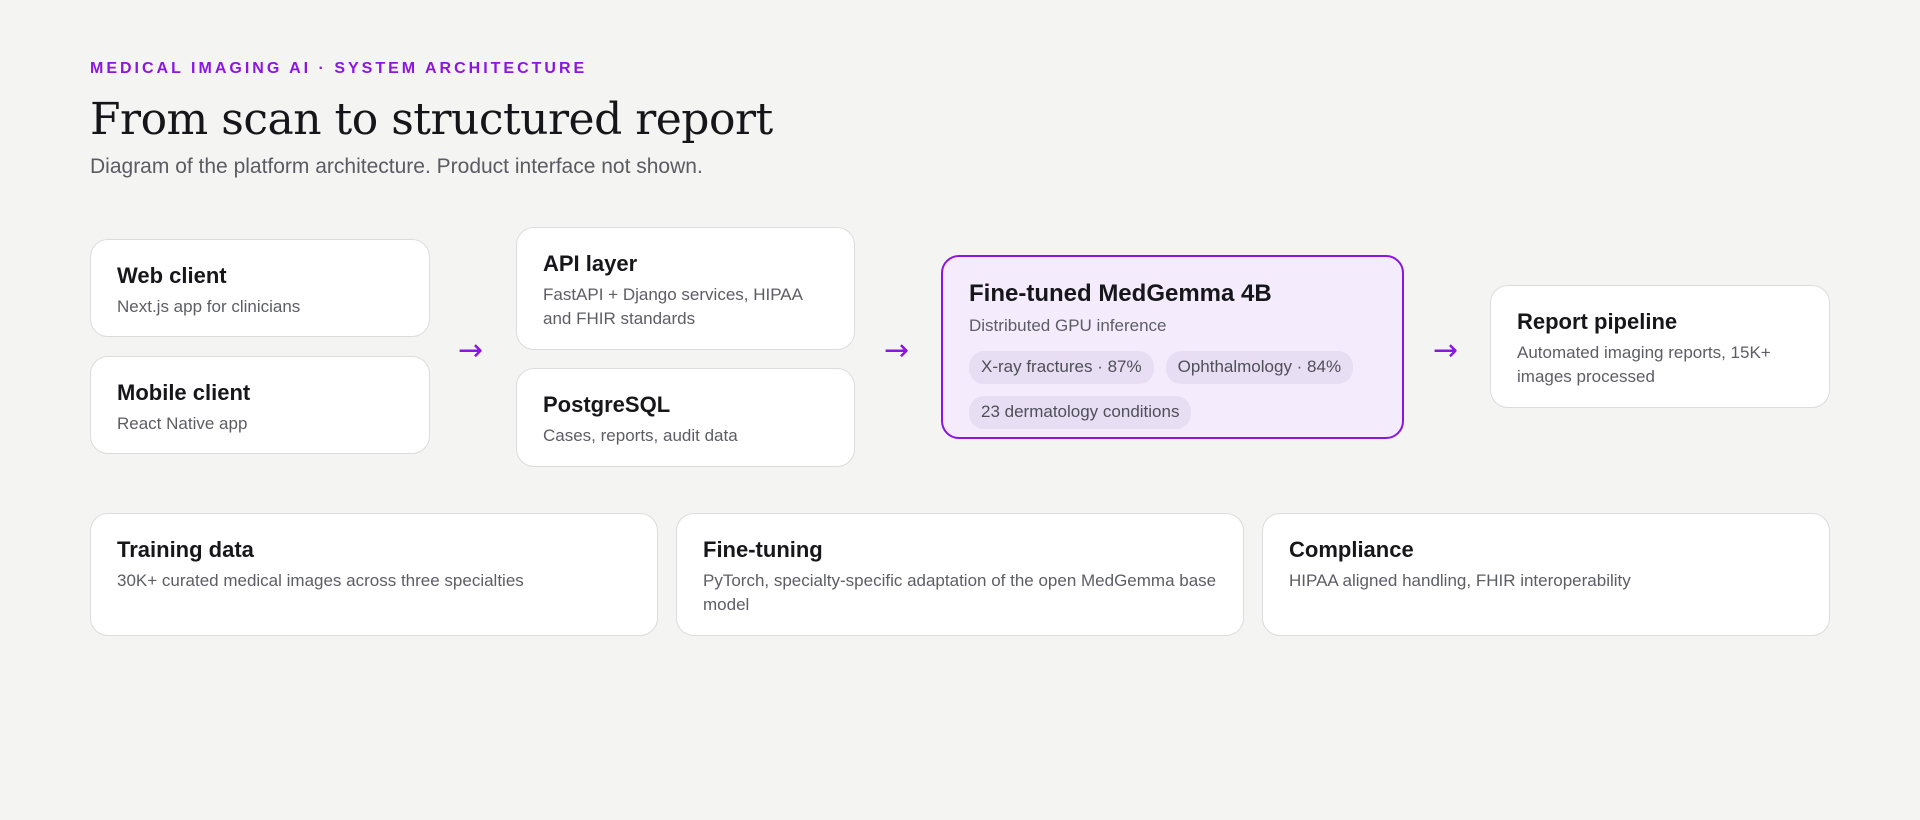  I want to click on card-description: React Native app, so click(182, 423).